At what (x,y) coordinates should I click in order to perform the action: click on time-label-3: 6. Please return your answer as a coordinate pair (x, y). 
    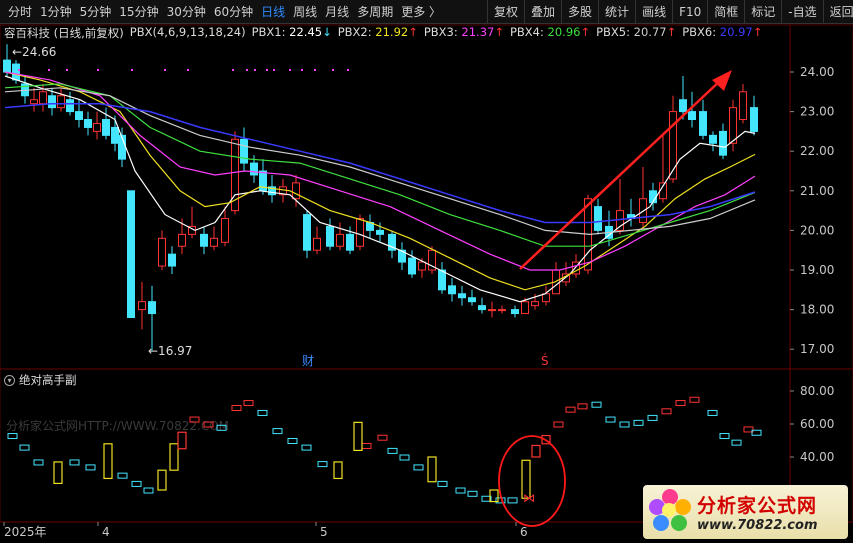
    Looking at the image, I should click on (524, 532).